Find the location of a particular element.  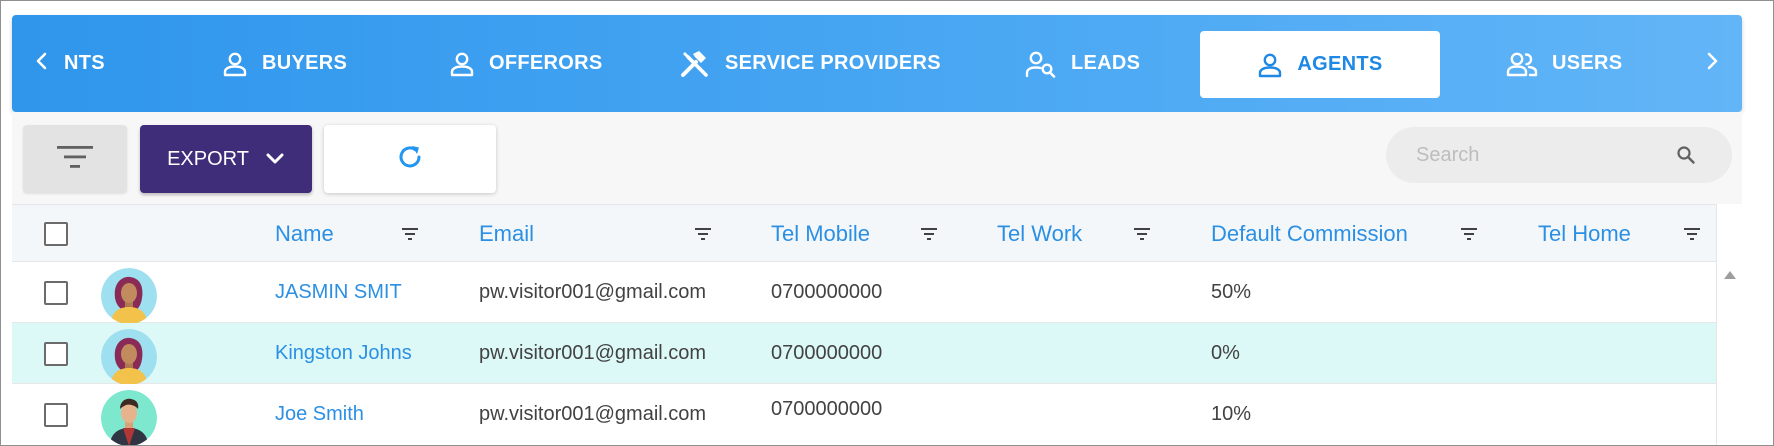

tab-service-providers: SERVICE PROVIDERS is located at coordinates (810, 63).